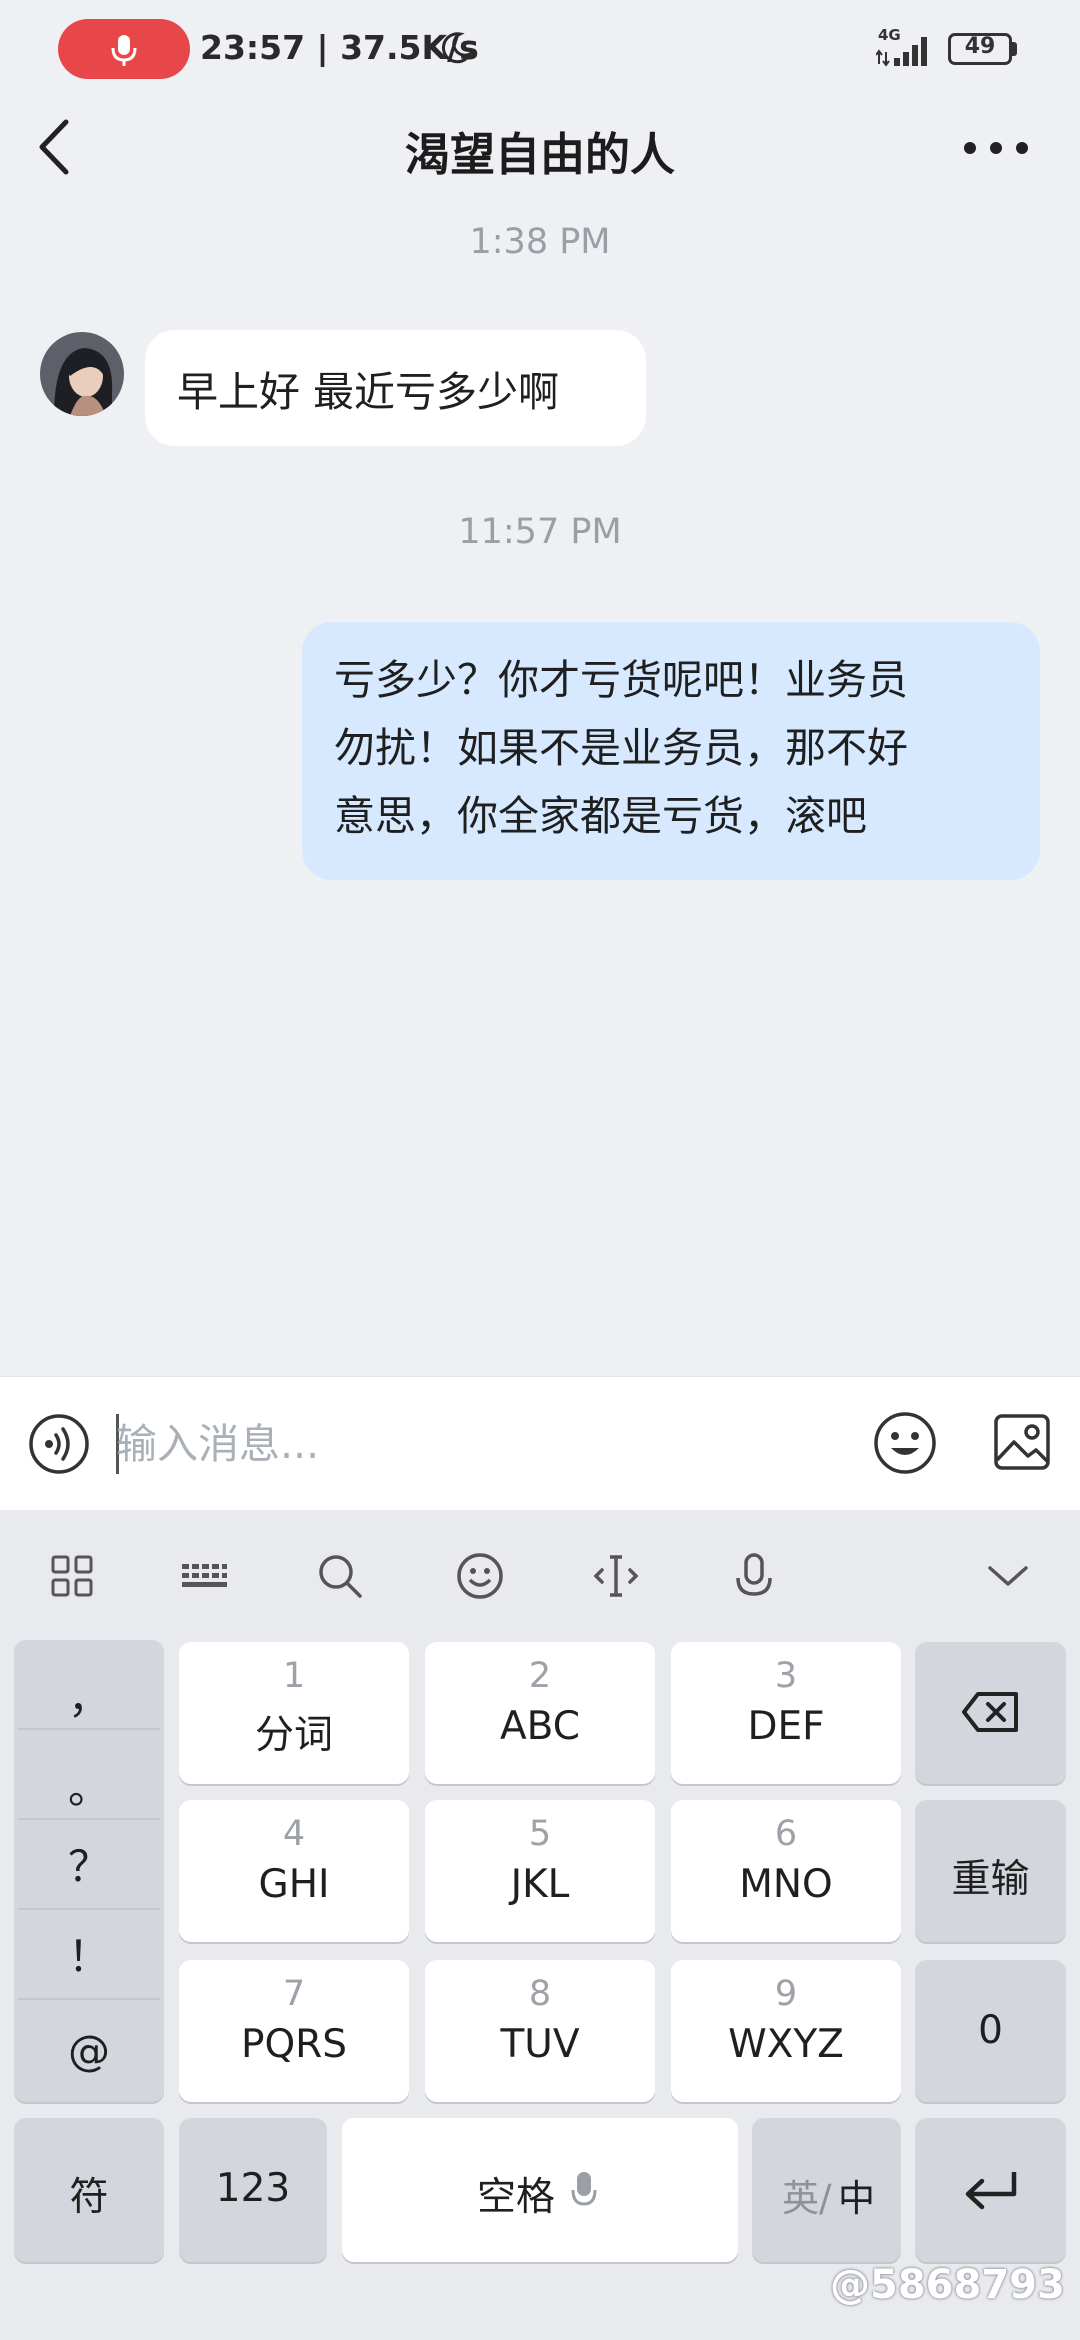 The width and height of the screenshot is (1080, 2340). I want to click on key-label: GHI, so click(294, 1884).